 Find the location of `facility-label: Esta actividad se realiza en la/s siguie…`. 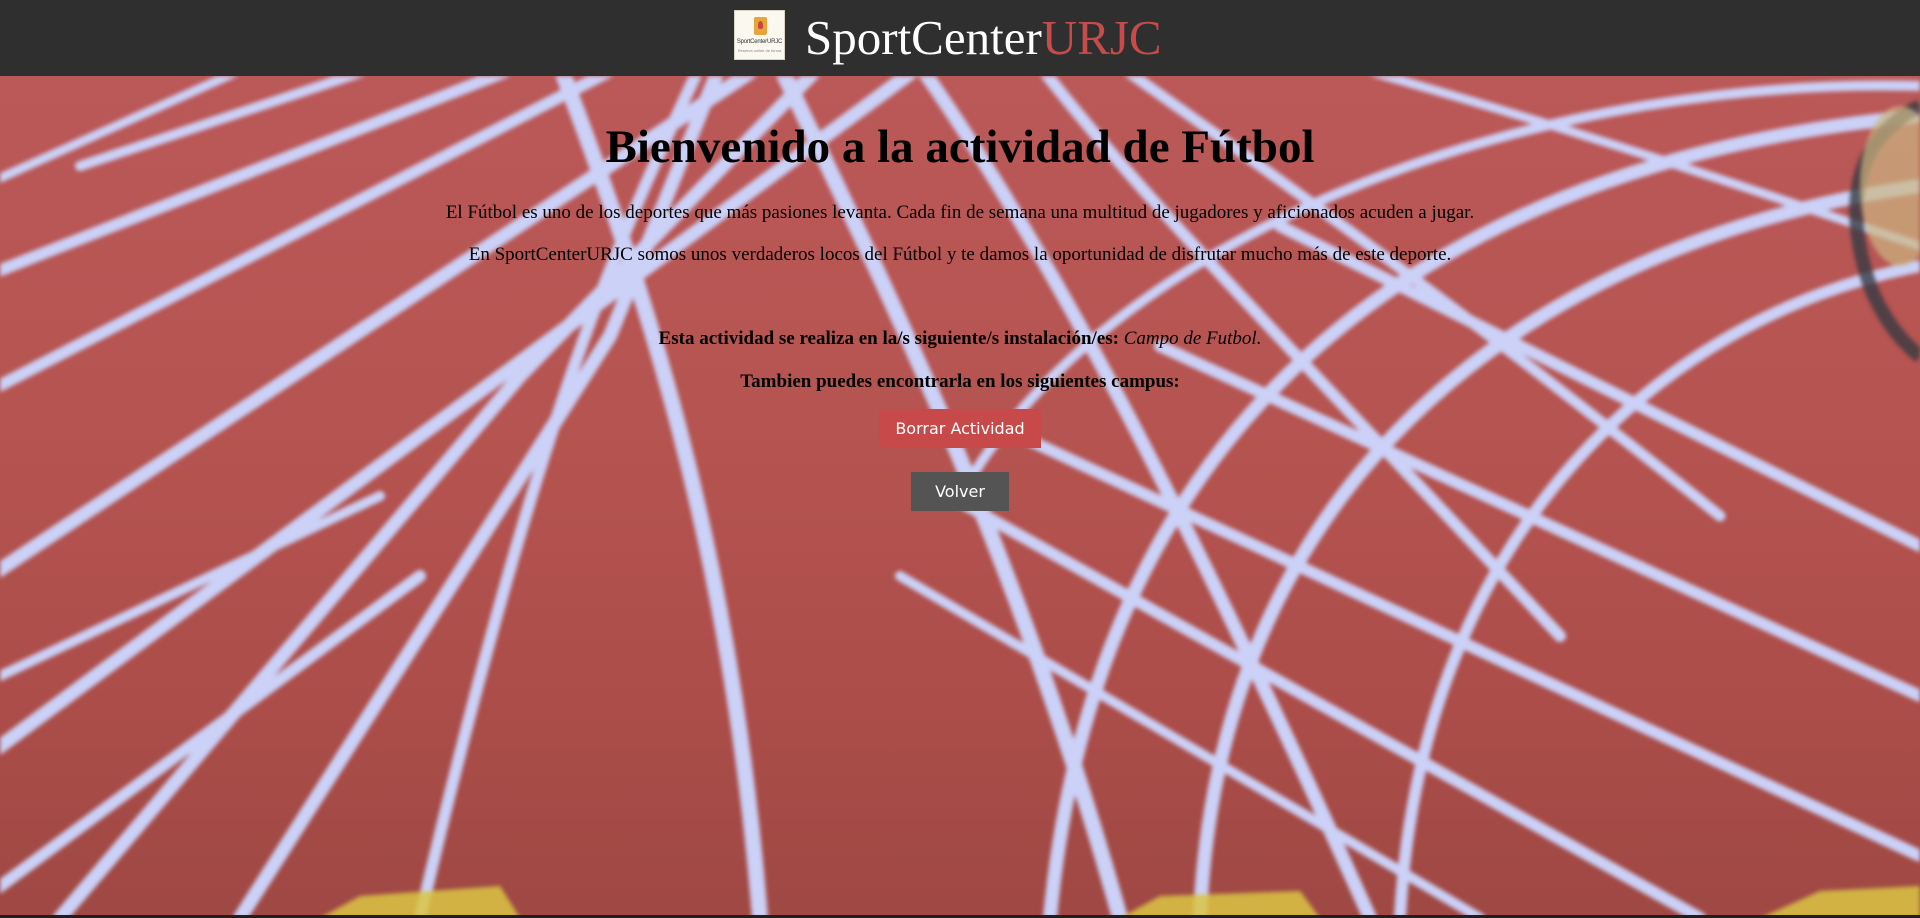

facility-label: Esta actividad se realiza en la/s siguie… is located at coordinates (888, 338).